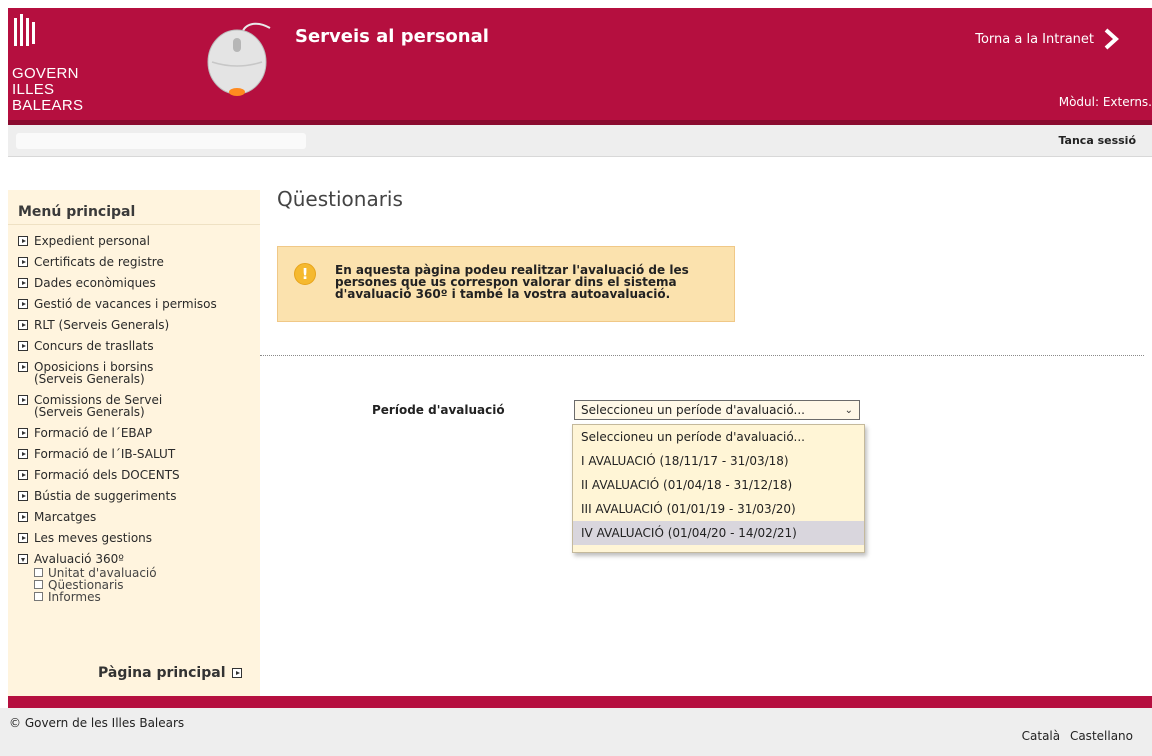 The width and height of the screenshot is (1152, 756). I want to click on period-label: Període d'avaluació, so click(438, 410).